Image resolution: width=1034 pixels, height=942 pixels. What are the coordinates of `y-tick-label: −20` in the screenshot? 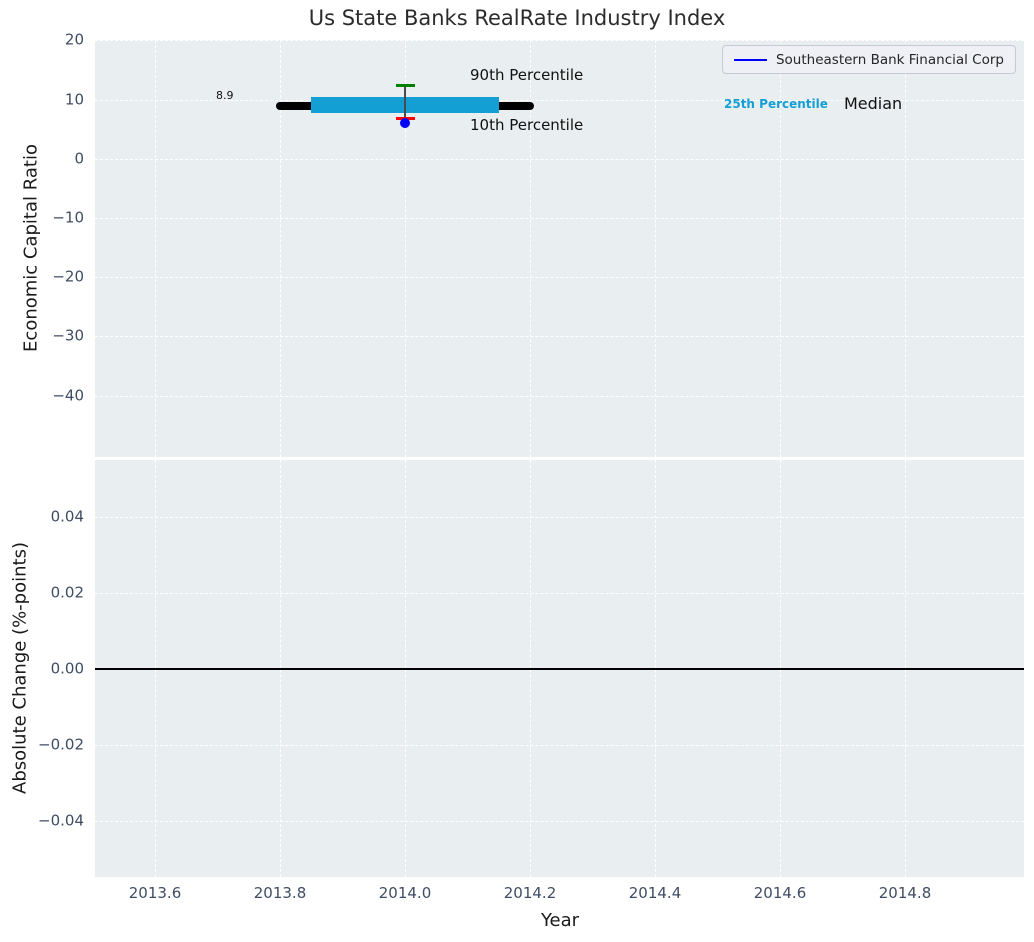 It's located at (68, 276).